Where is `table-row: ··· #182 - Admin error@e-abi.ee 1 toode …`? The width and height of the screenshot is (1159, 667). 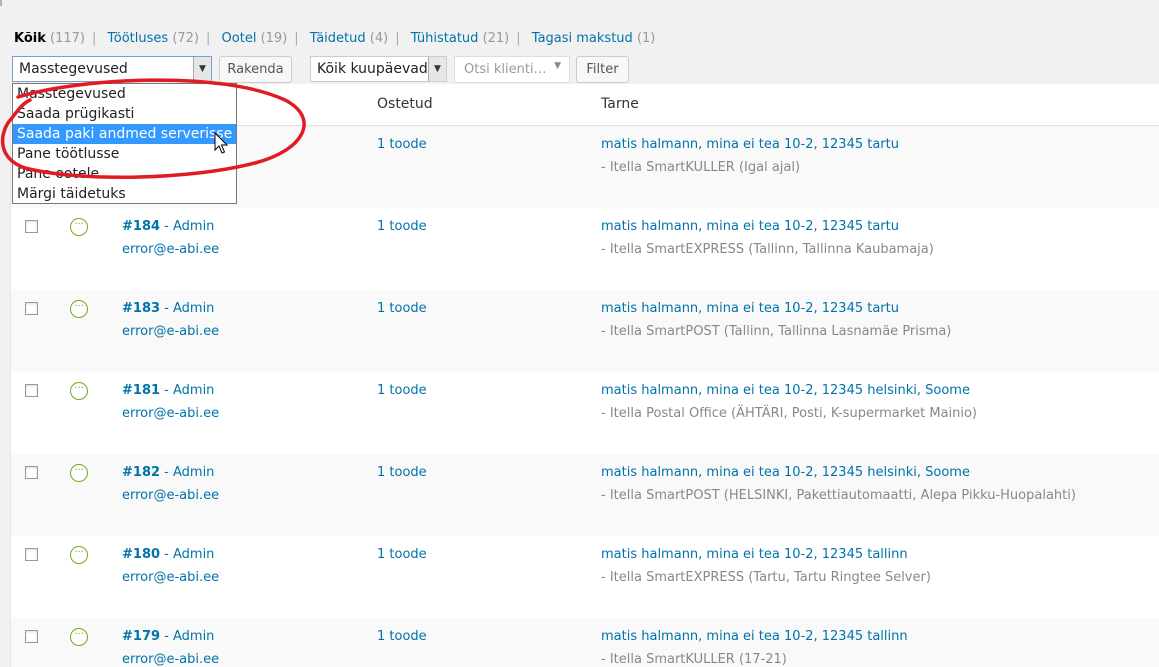 table-row: ··· #182 - Admin error@e-abi.ee 1 toode … is located at coordinates (585, 495).